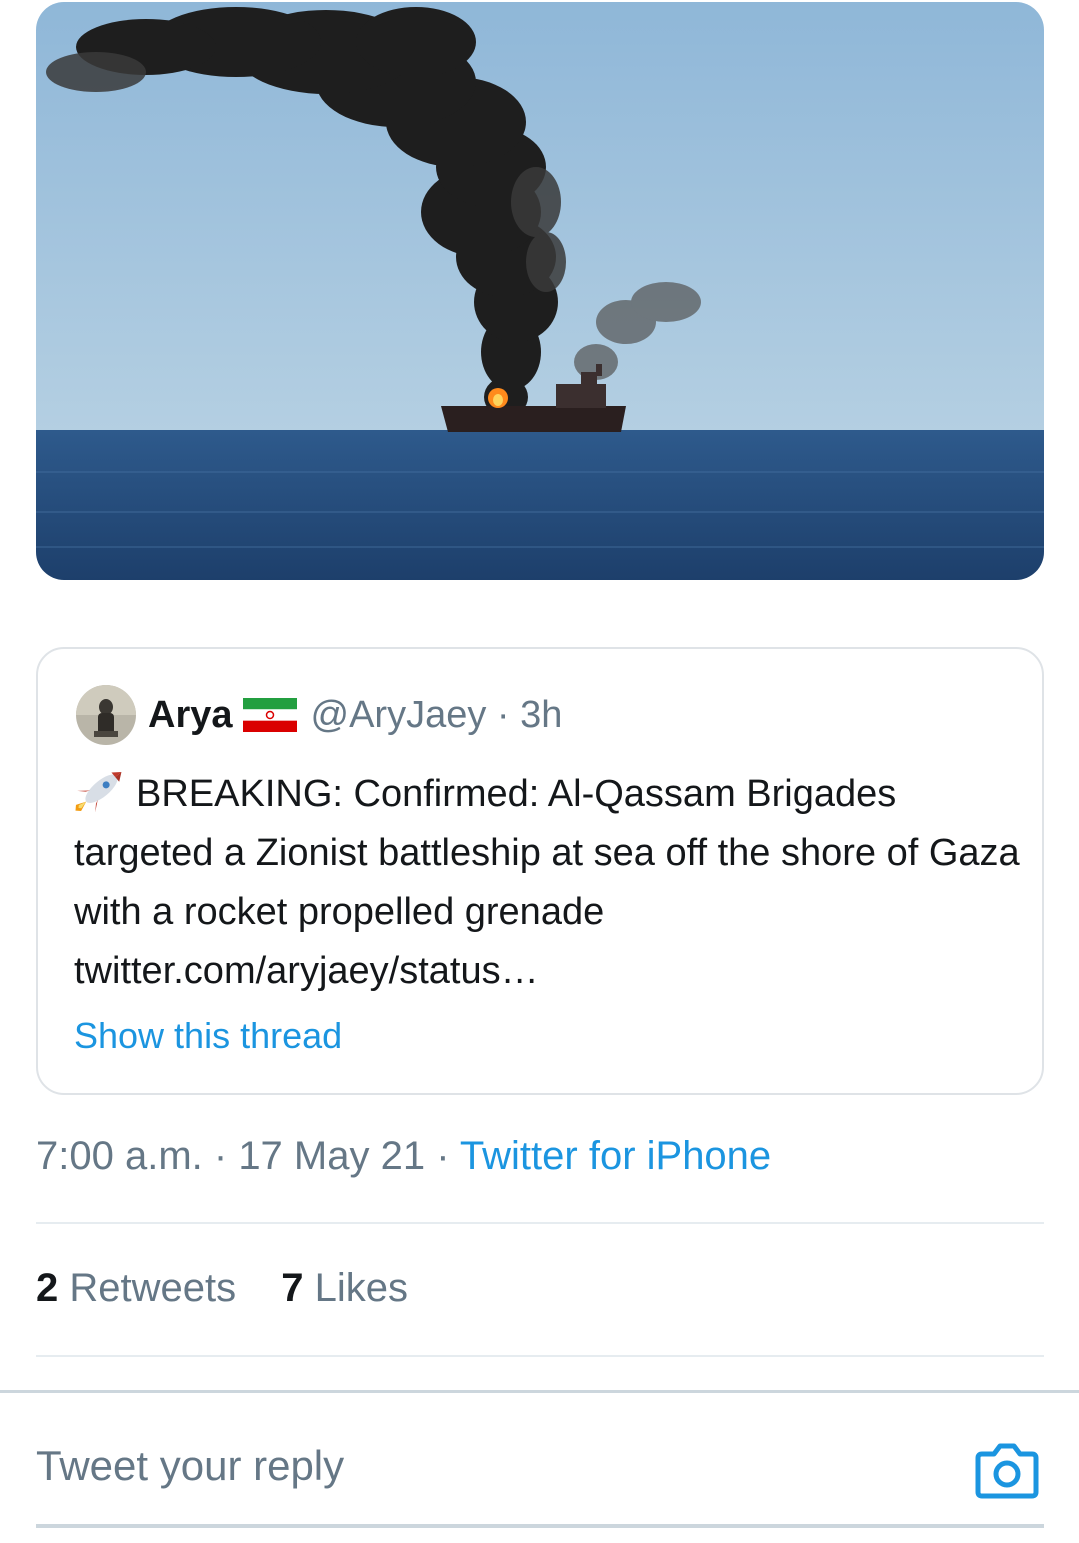 The image size is (1079, 1543). I want to click on iran-flag-icon, so click(269, 715).